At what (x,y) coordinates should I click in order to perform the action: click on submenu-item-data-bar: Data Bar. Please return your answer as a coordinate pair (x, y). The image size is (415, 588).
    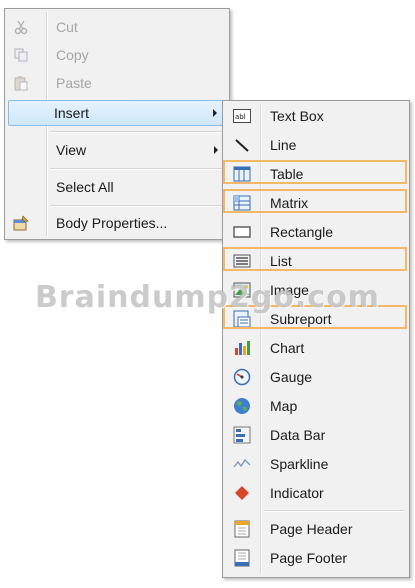
    Looking at the image, I should click on (316, 435).